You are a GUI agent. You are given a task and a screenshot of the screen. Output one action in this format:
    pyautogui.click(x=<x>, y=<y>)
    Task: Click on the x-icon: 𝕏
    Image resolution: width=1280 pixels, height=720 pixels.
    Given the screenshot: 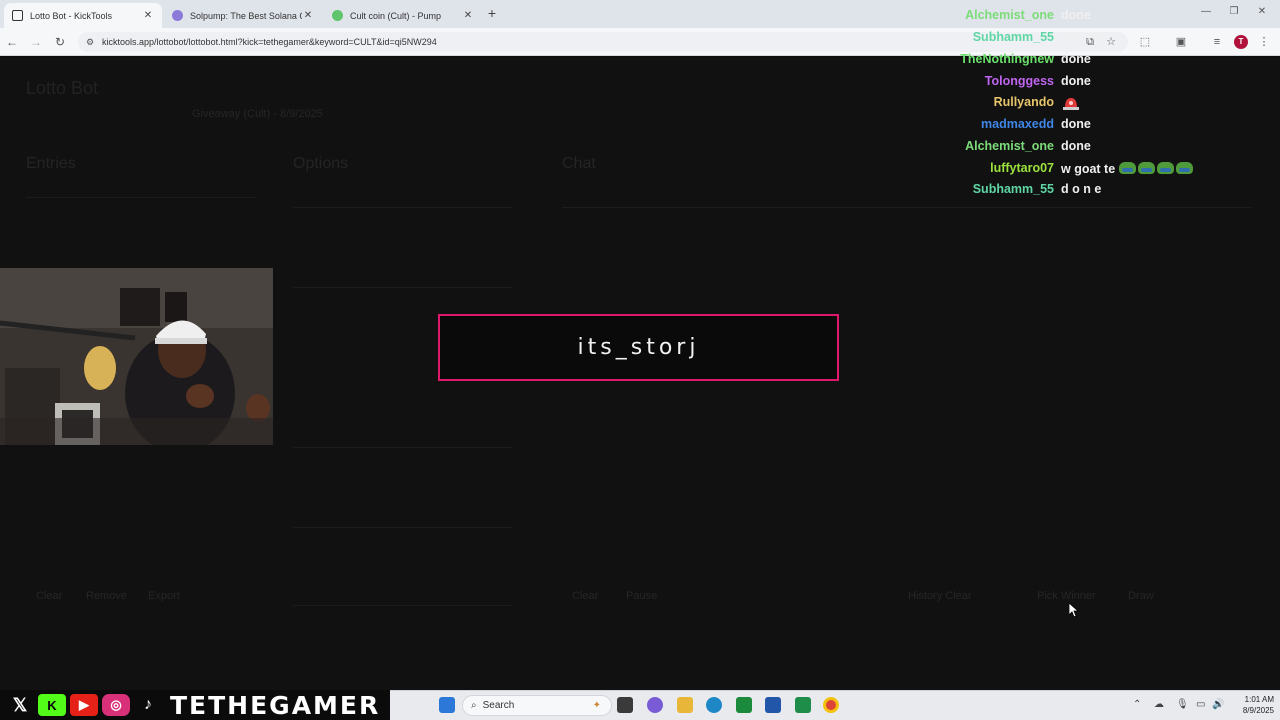 What is the action you would take?
    pyautogui.click(x=20, y=704)
    